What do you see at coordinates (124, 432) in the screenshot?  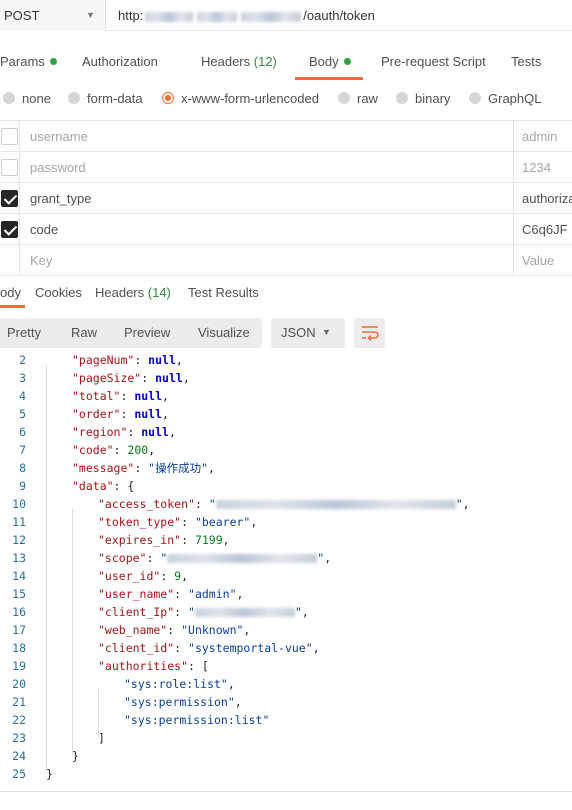 I see `code-text: "region": null,` at bounding box center [124, 432].